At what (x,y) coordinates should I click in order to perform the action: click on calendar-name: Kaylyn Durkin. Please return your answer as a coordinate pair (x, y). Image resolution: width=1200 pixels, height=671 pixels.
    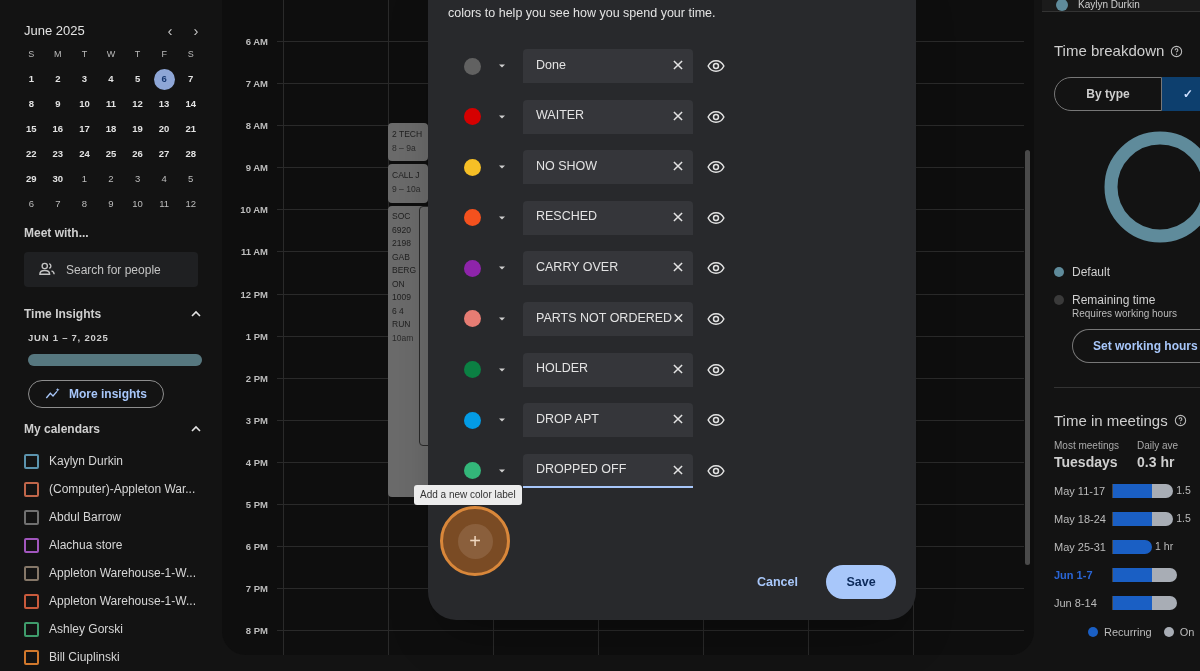
    Looking at the image, I should click on (86, 461).